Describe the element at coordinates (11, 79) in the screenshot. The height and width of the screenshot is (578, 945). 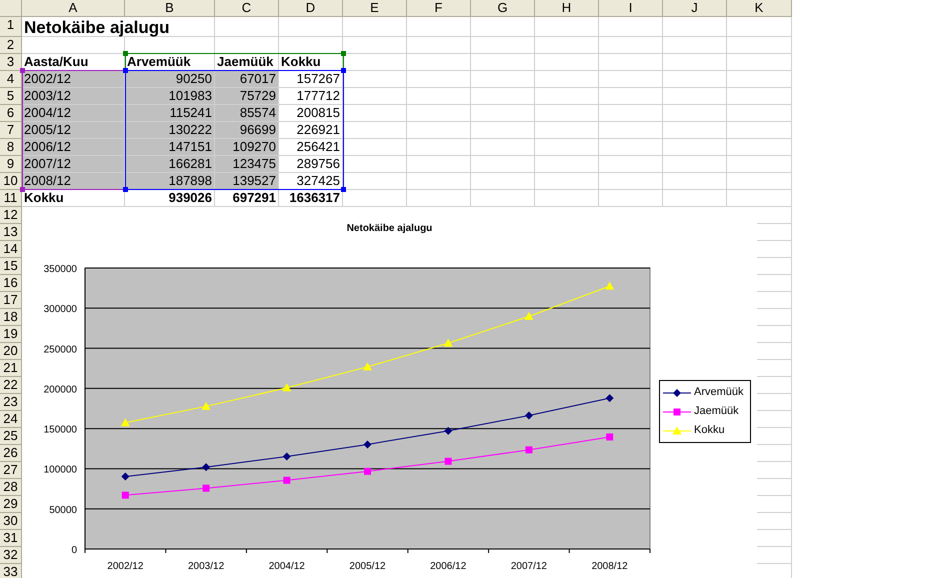
I see `row-header: 4` at that location.